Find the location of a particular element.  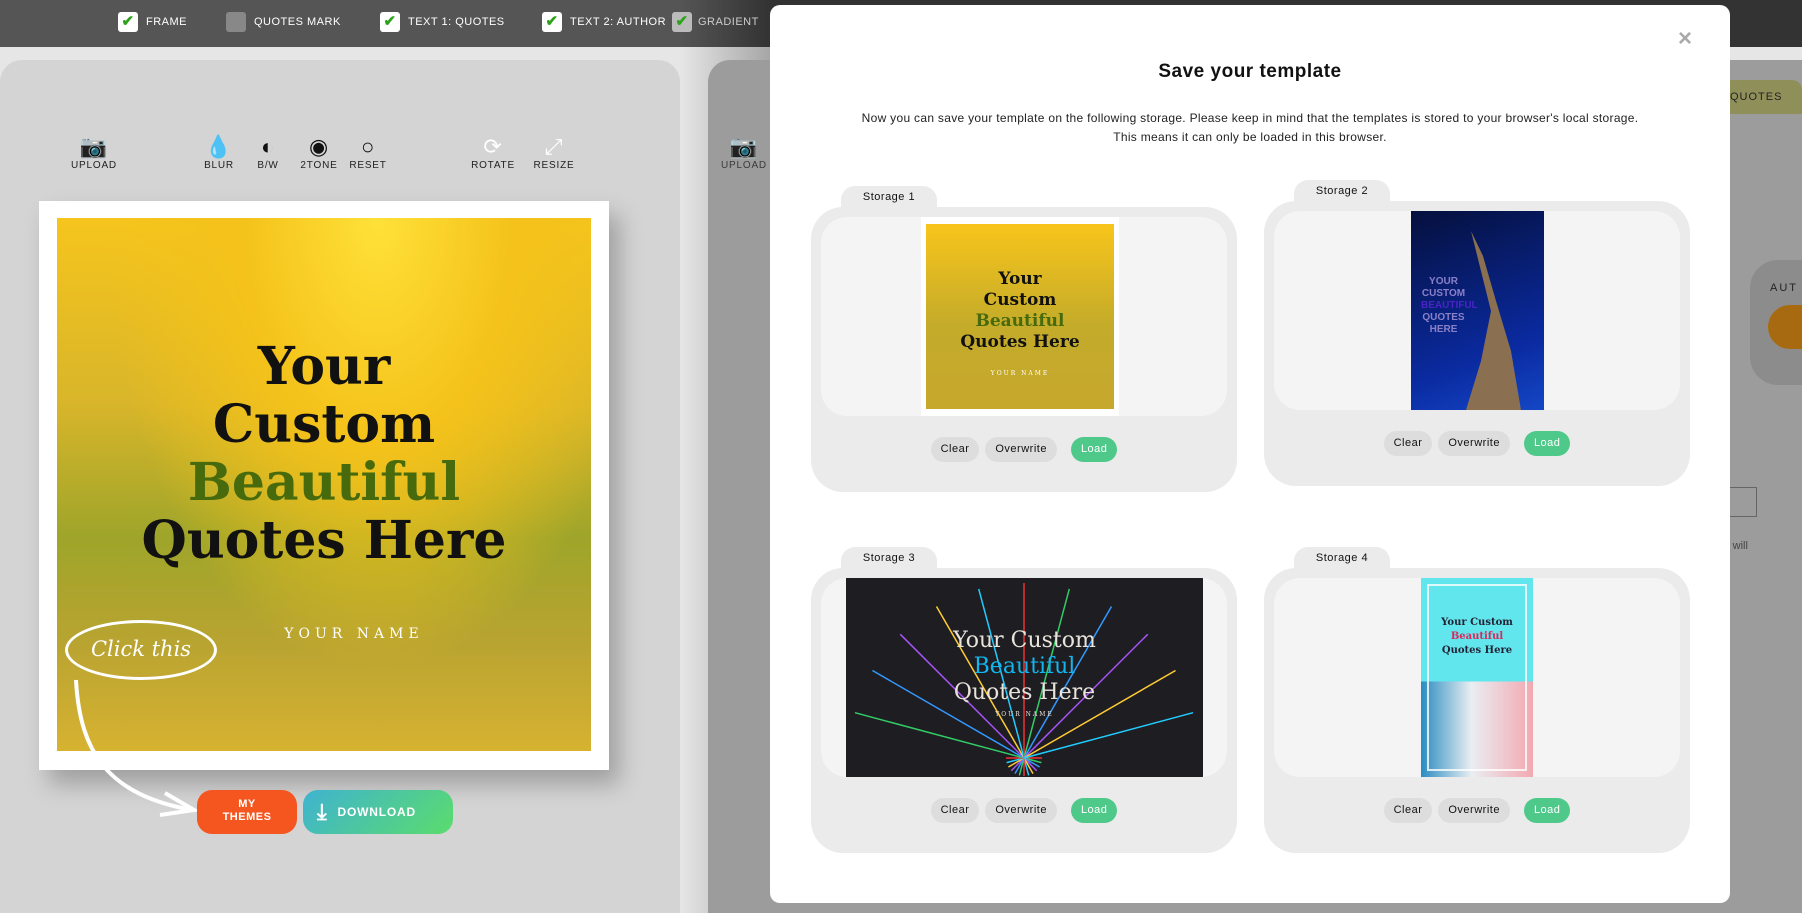

upload-button-2: 📷 UPLOAD is located at coordinates (744, 152).